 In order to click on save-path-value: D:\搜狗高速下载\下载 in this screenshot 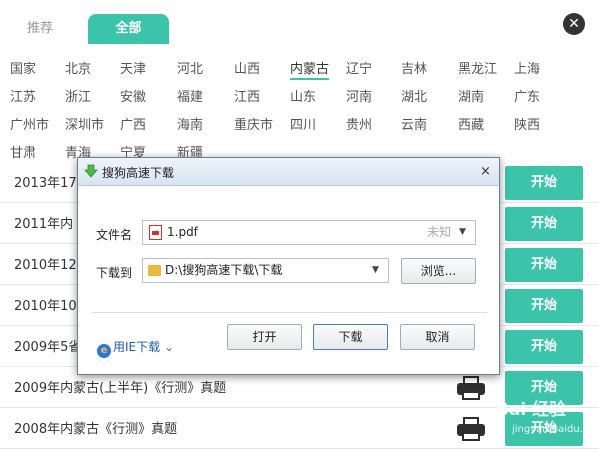, I will do `click(224, 270)`.